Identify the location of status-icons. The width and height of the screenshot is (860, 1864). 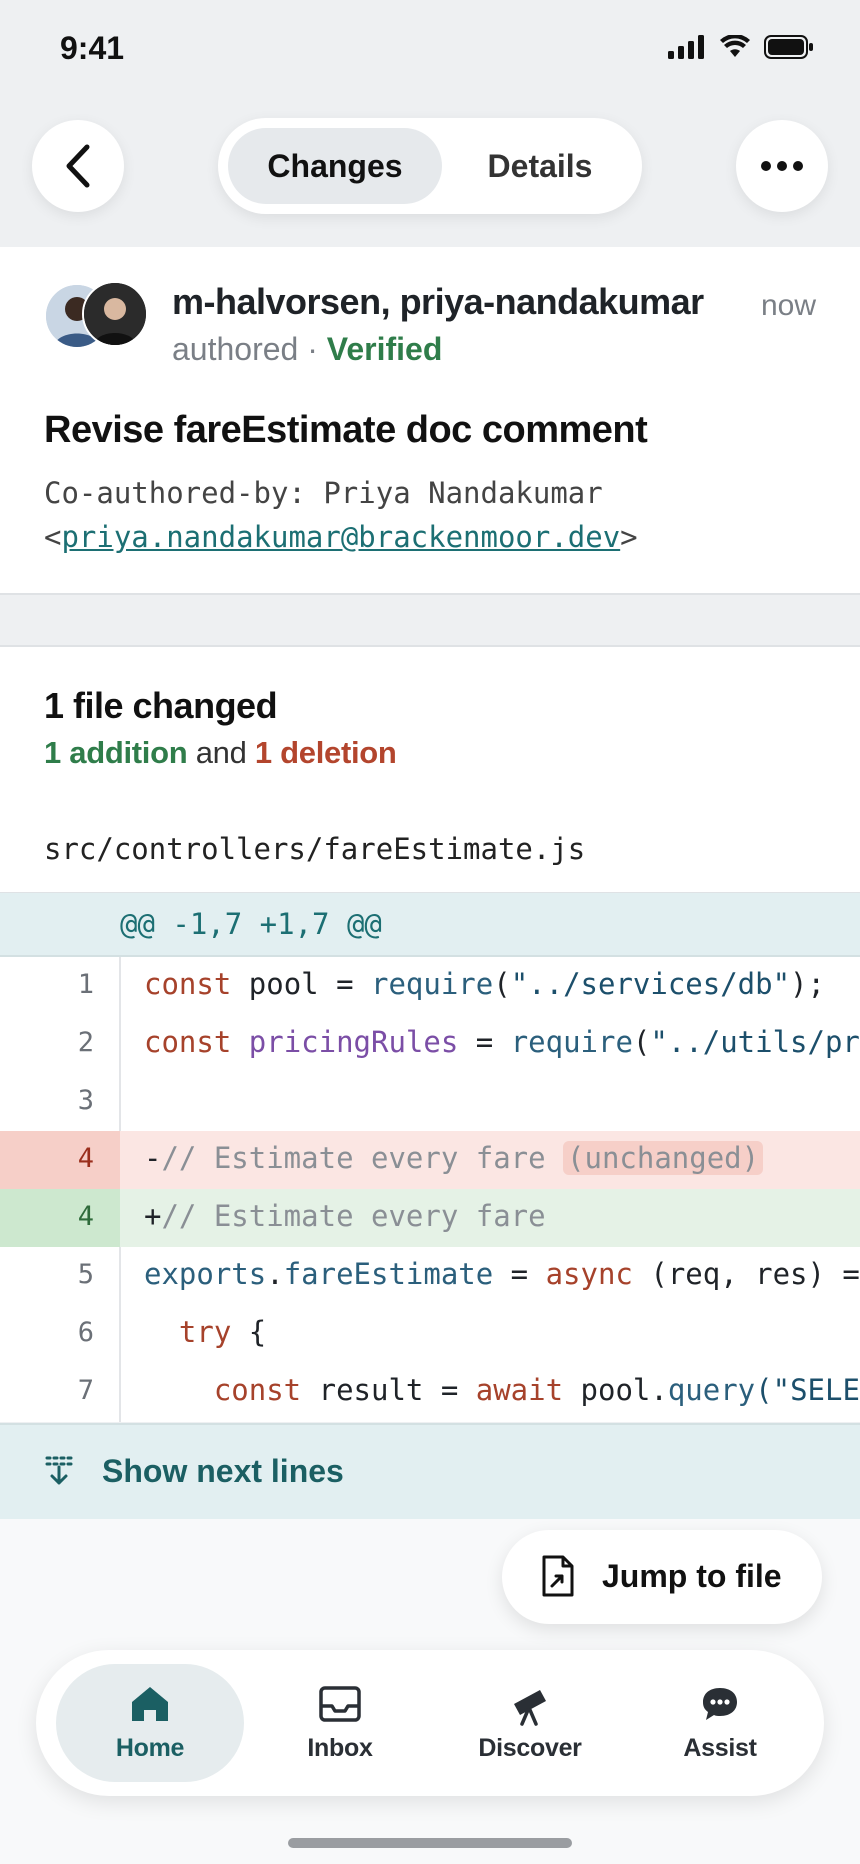
(741, 47).